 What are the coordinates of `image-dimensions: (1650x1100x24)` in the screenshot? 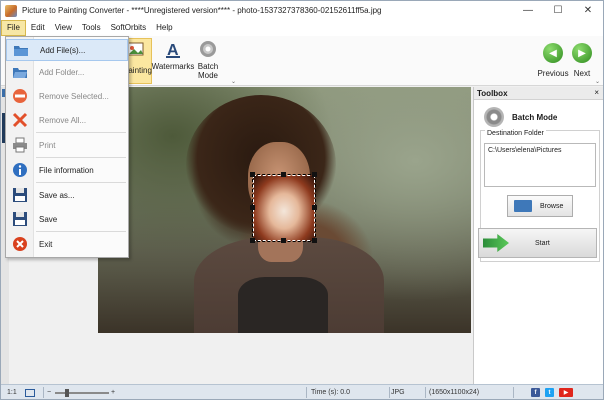 It's located at (454, 392).